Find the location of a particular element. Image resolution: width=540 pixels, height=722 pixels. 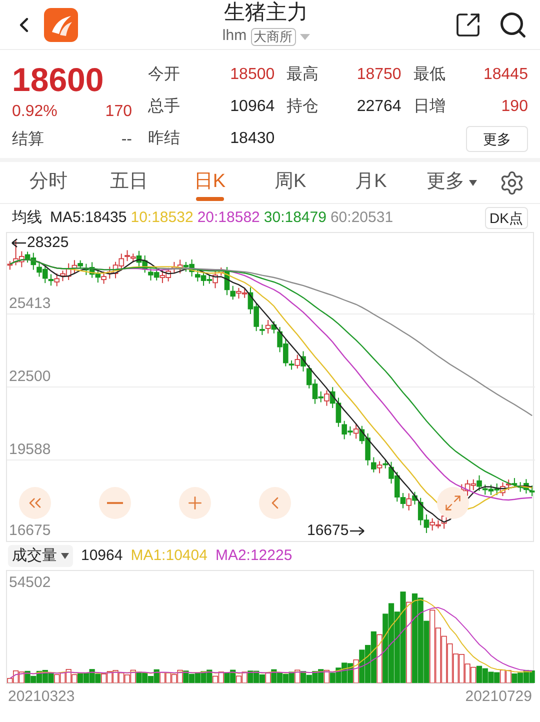

stat-label: 持仓 is located at coordinates (302, 107).